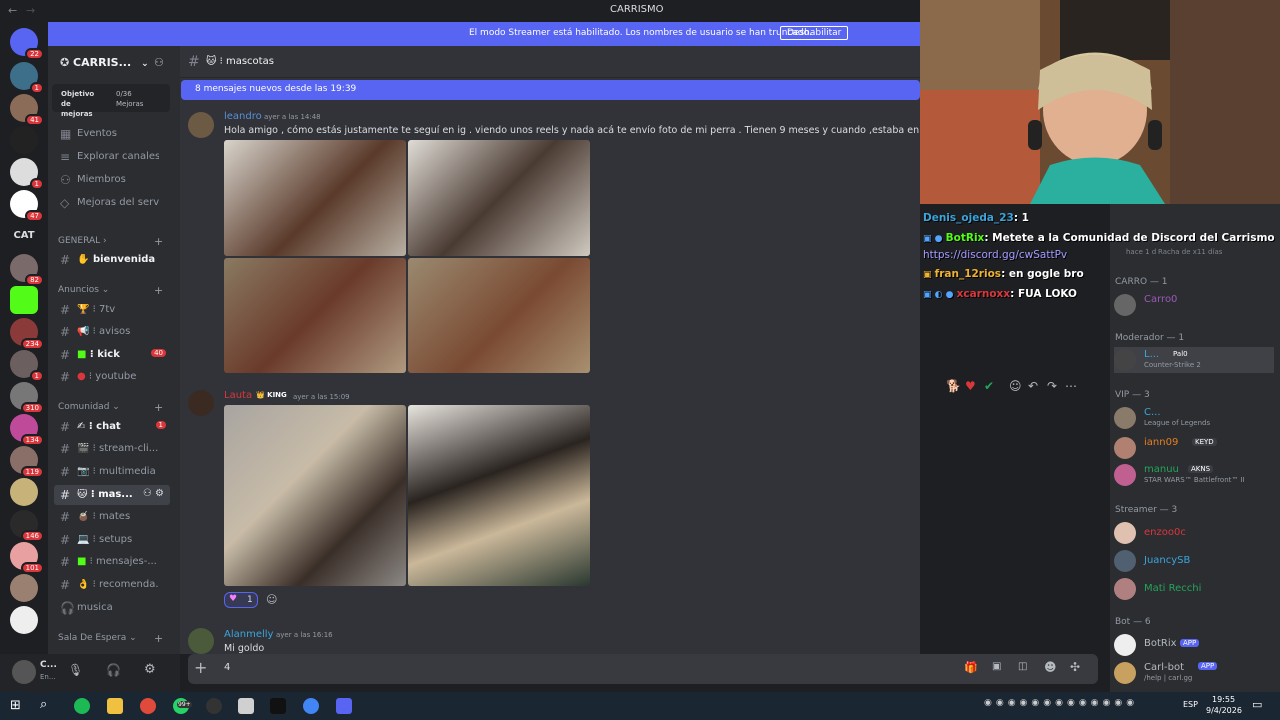 The width and height of the screenshot is (1280, 720). Describe the element at coordinates (112, 332) in the screenshot. I see `channel-avisos: # 📢 ⁝ avisos` at that location.